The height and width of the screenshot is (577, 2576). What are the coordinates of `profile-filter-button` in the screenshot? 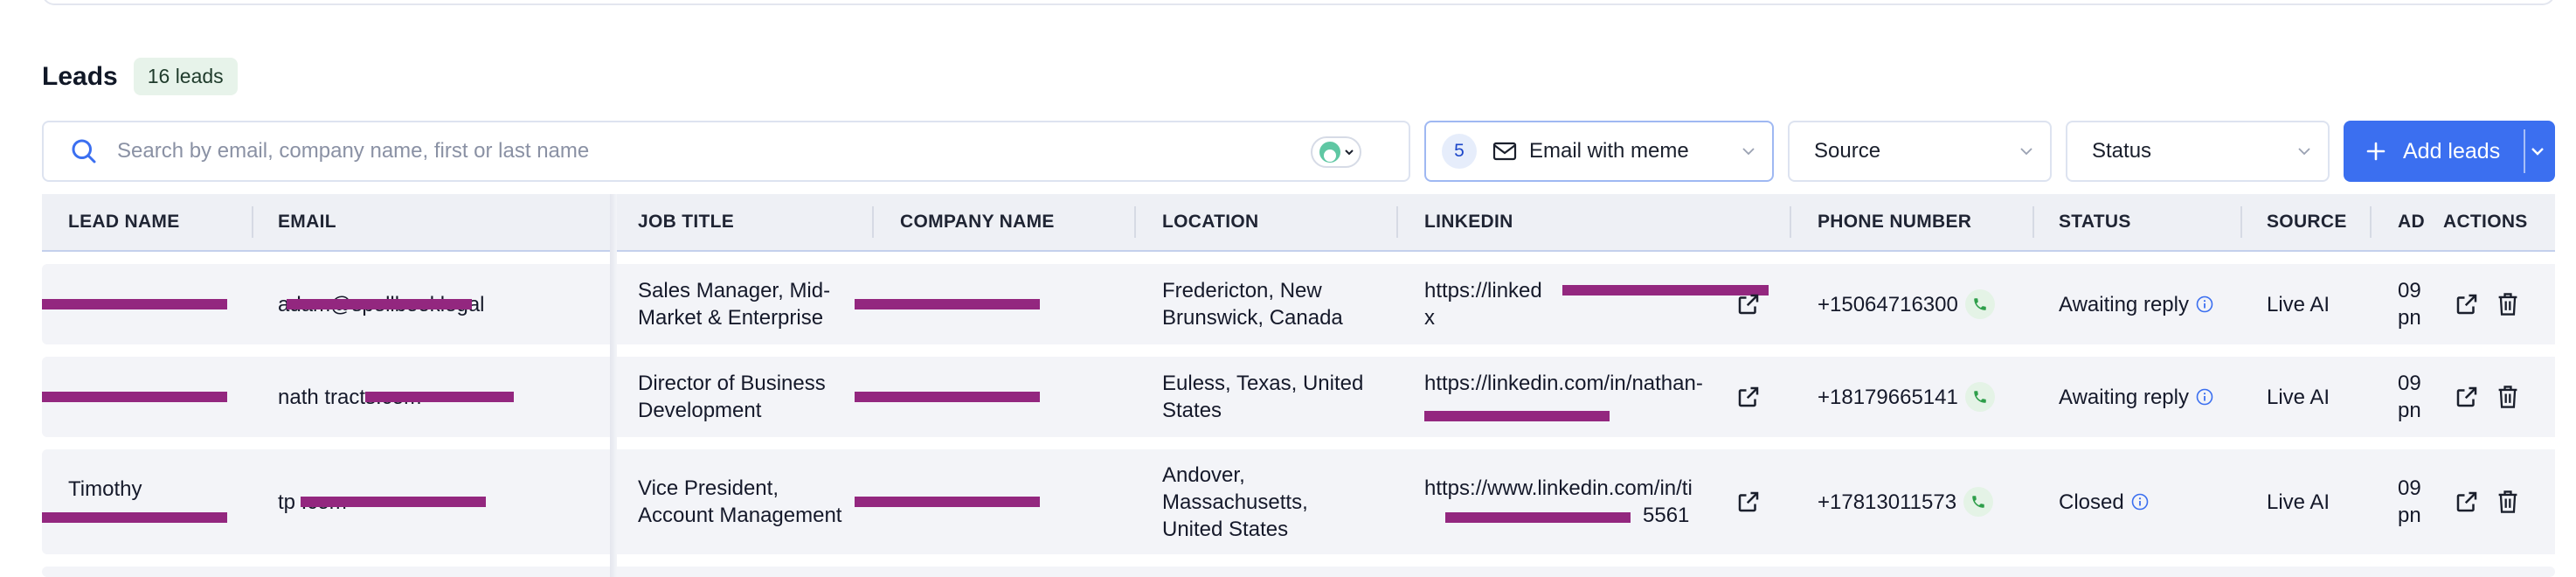 It's located at (1336, 152).